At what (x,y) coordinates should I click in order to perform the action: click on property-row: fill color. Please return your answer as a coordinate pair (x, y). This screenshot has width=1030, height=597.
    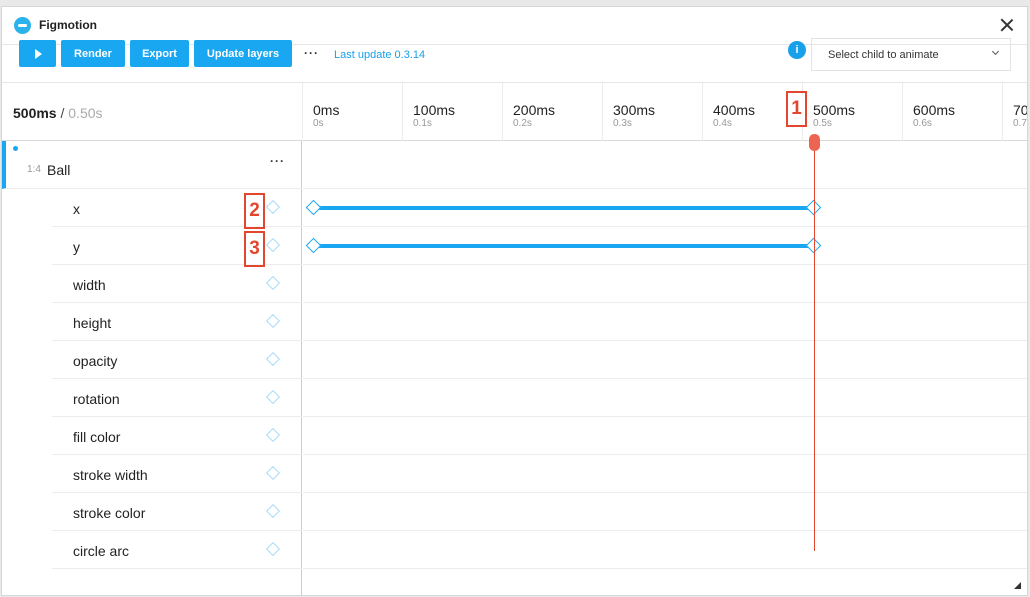
    Looking at the image, I should click on (177, 436).